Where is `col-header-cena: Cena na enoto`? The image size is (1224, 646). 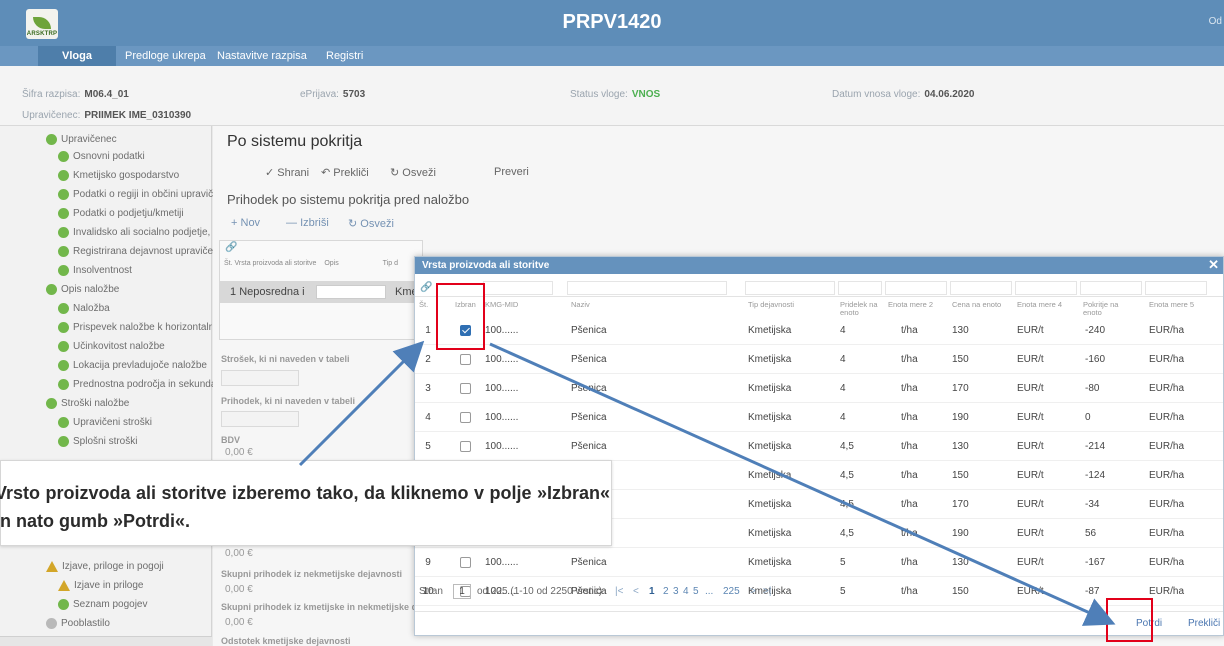 col-header-cena: Cena na enoto is located at coordinates (976, 305).